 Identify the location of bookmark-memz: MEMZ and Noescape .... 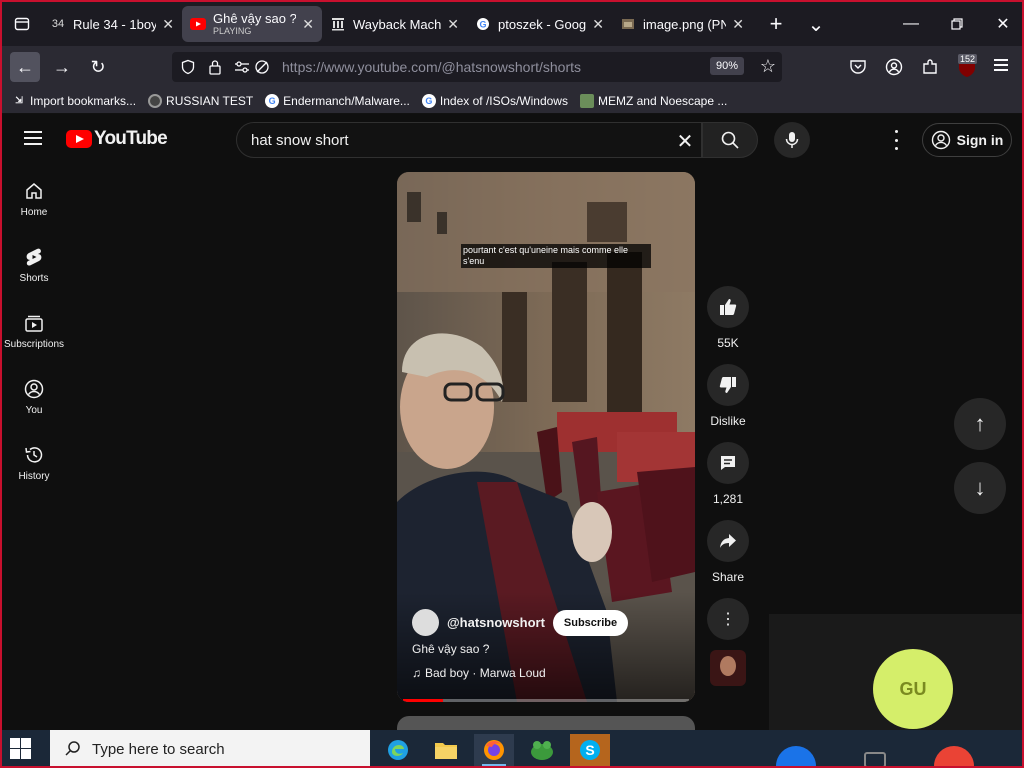
(653, 100).